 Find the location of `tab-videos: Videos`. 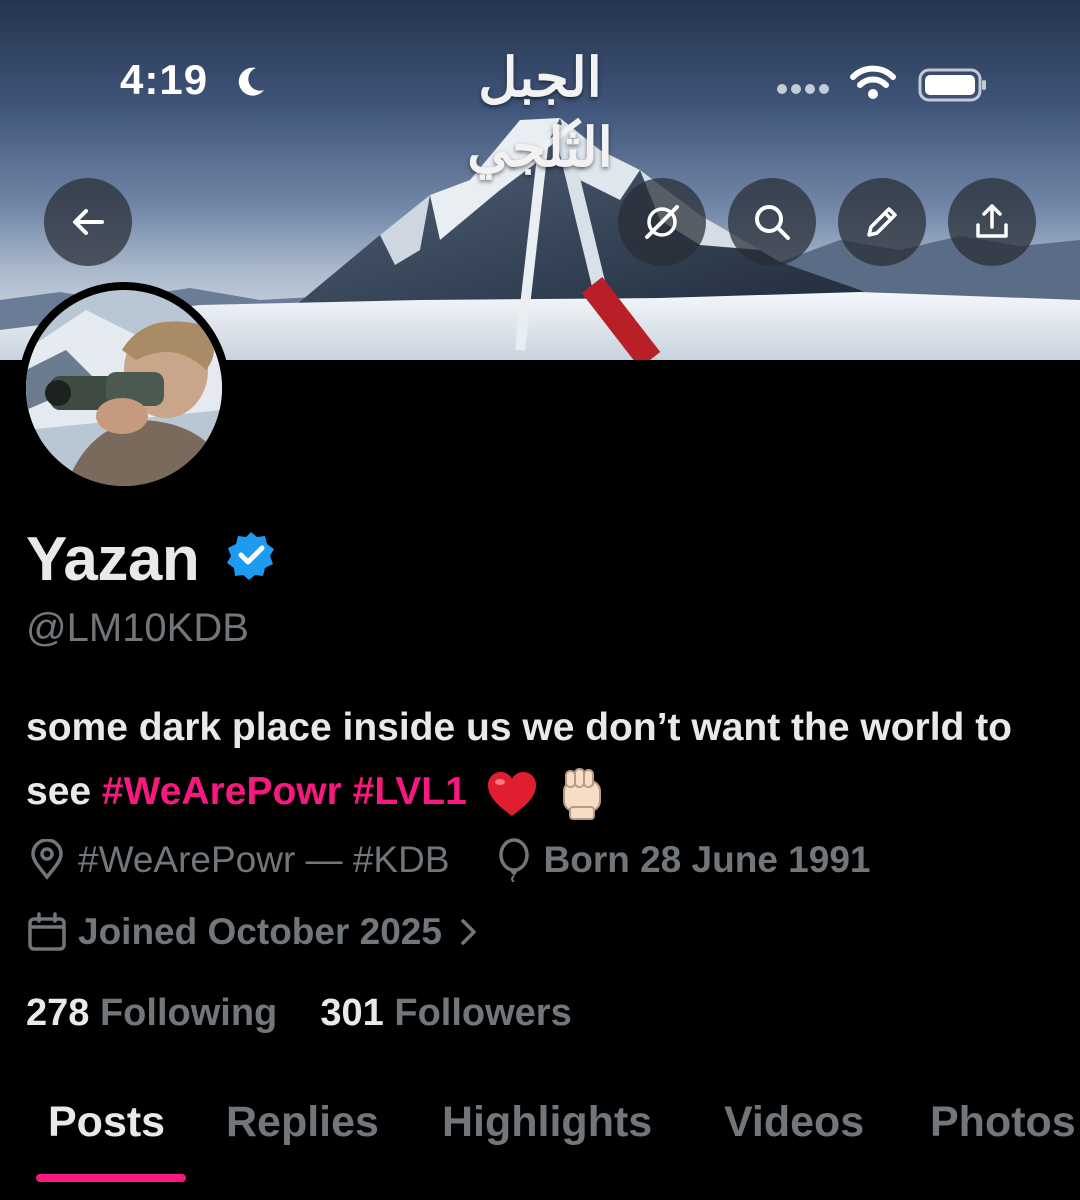

tab-videos: Videos is located at coordinates (794, 1122).